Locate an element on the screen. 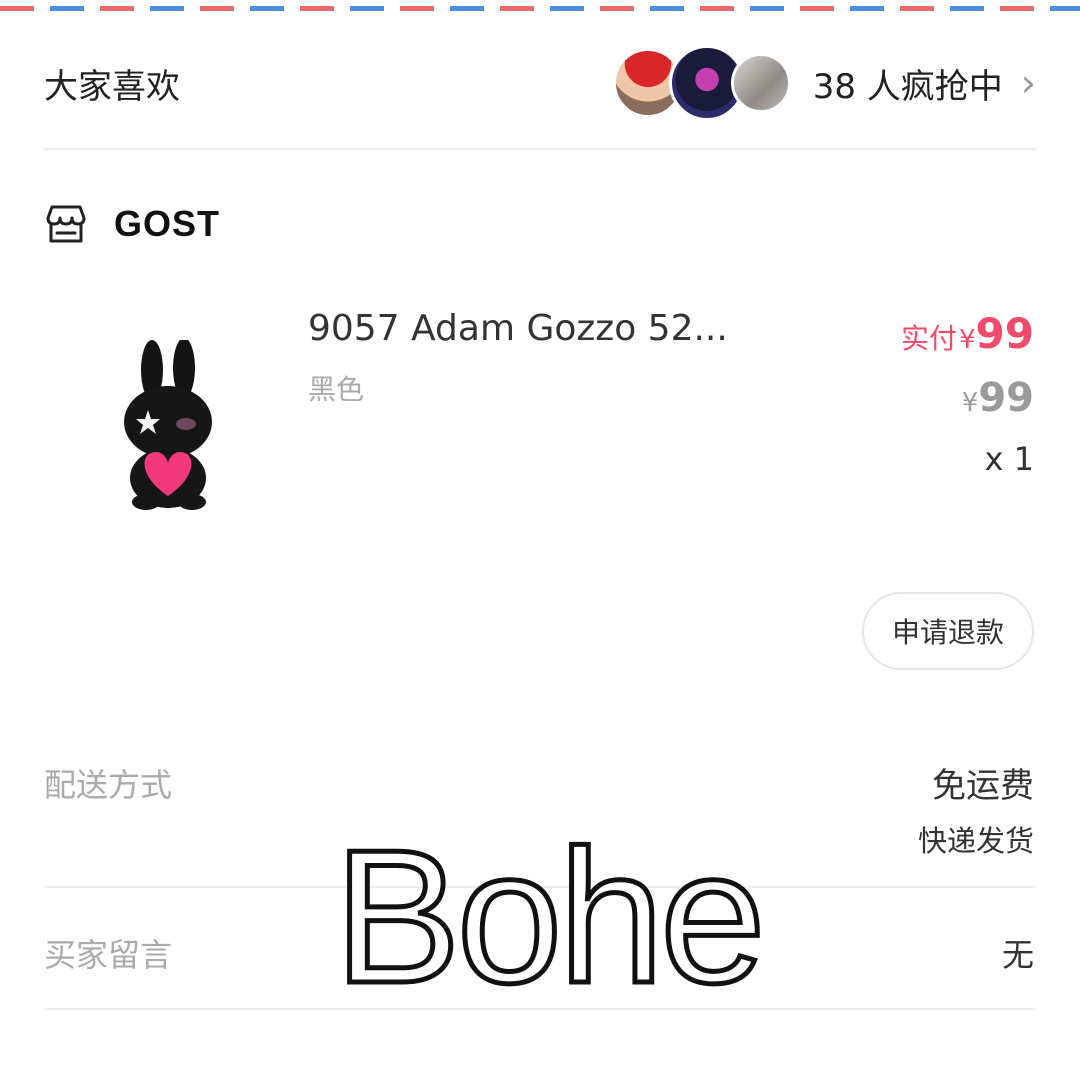 The image size is (1080, 1080). original-price-value: 99 is located at coordinates (1006, 398).